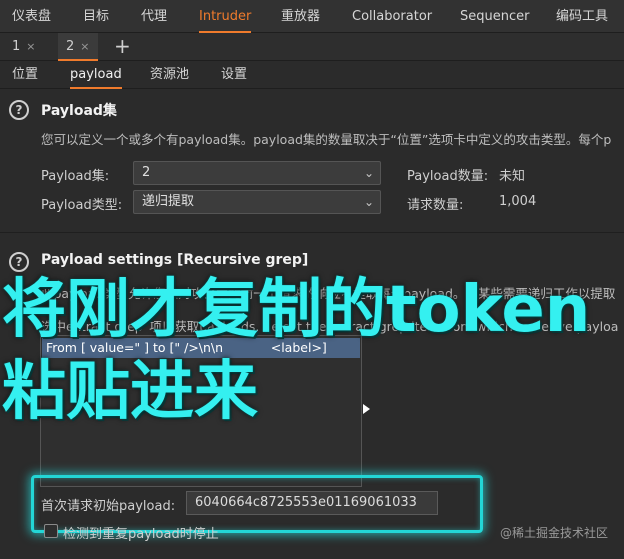 Image resolution: width=624 pixels, height=559 pixels. What do you see at coordinates (494, 16) in the screenshot?
I see `tab-sequencer: Sequencer` at bounding box center [494, 16].